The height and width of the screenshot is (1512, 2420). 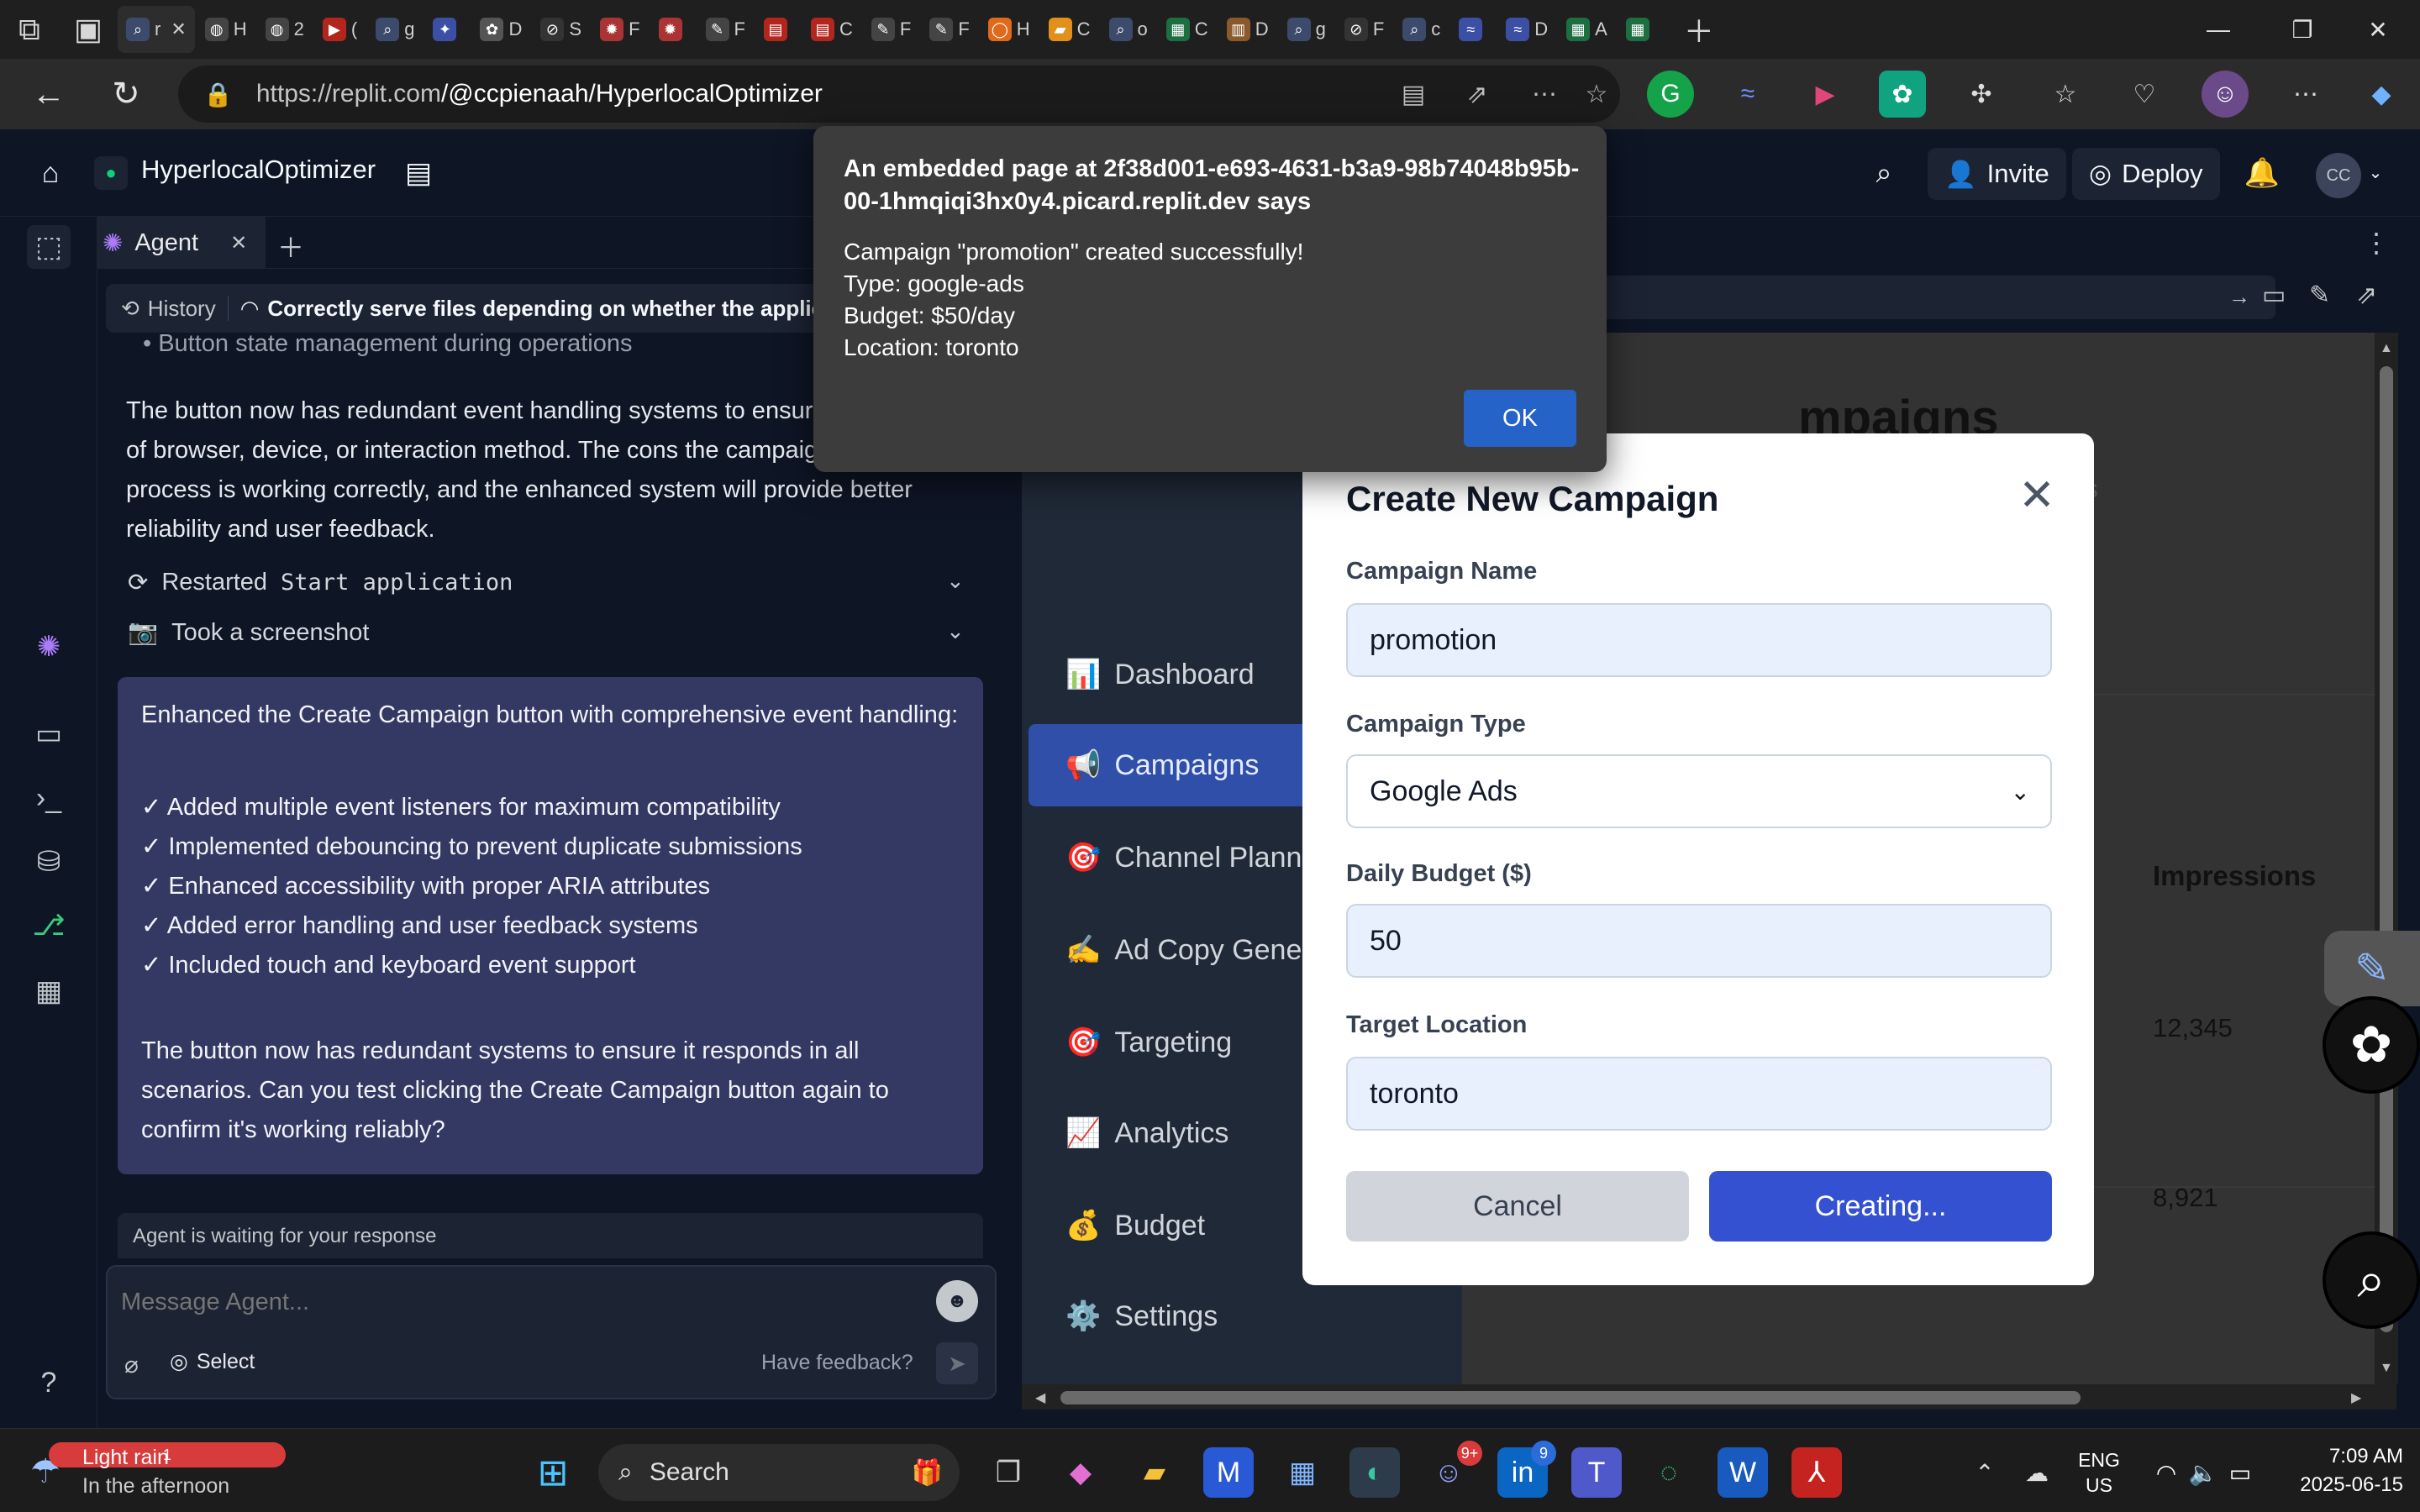 What do you see at coordinates (1699, 1094) in the screenshot?
I see `target-location-input` at bounding box center [1699, 1094].